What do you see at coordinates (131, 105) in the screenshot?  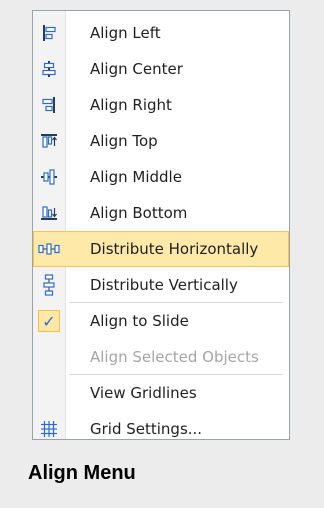 I see `menu-item-label: Align Right` at bounding box center [131, 105].